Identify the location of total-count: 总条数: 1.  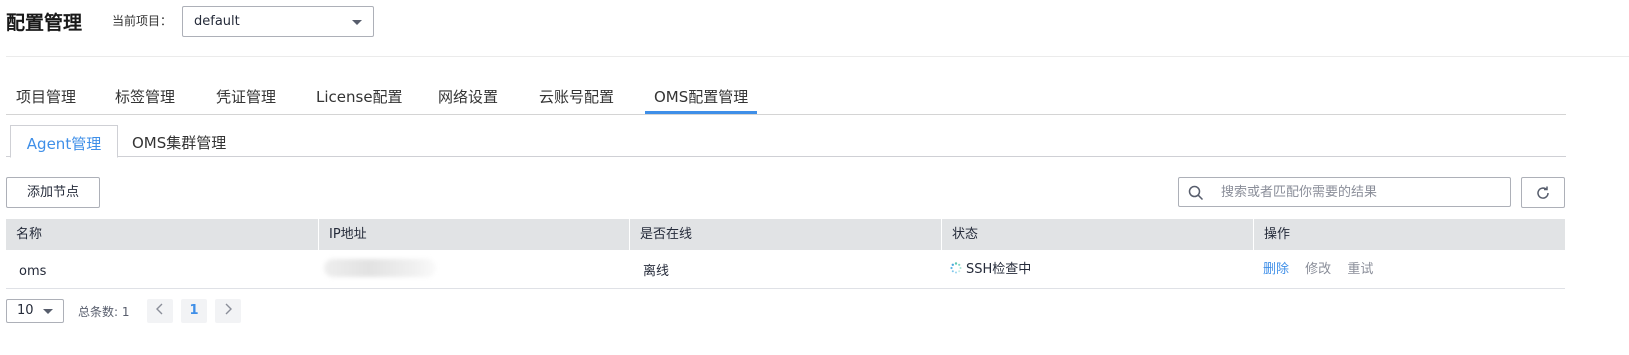
(104, 312).